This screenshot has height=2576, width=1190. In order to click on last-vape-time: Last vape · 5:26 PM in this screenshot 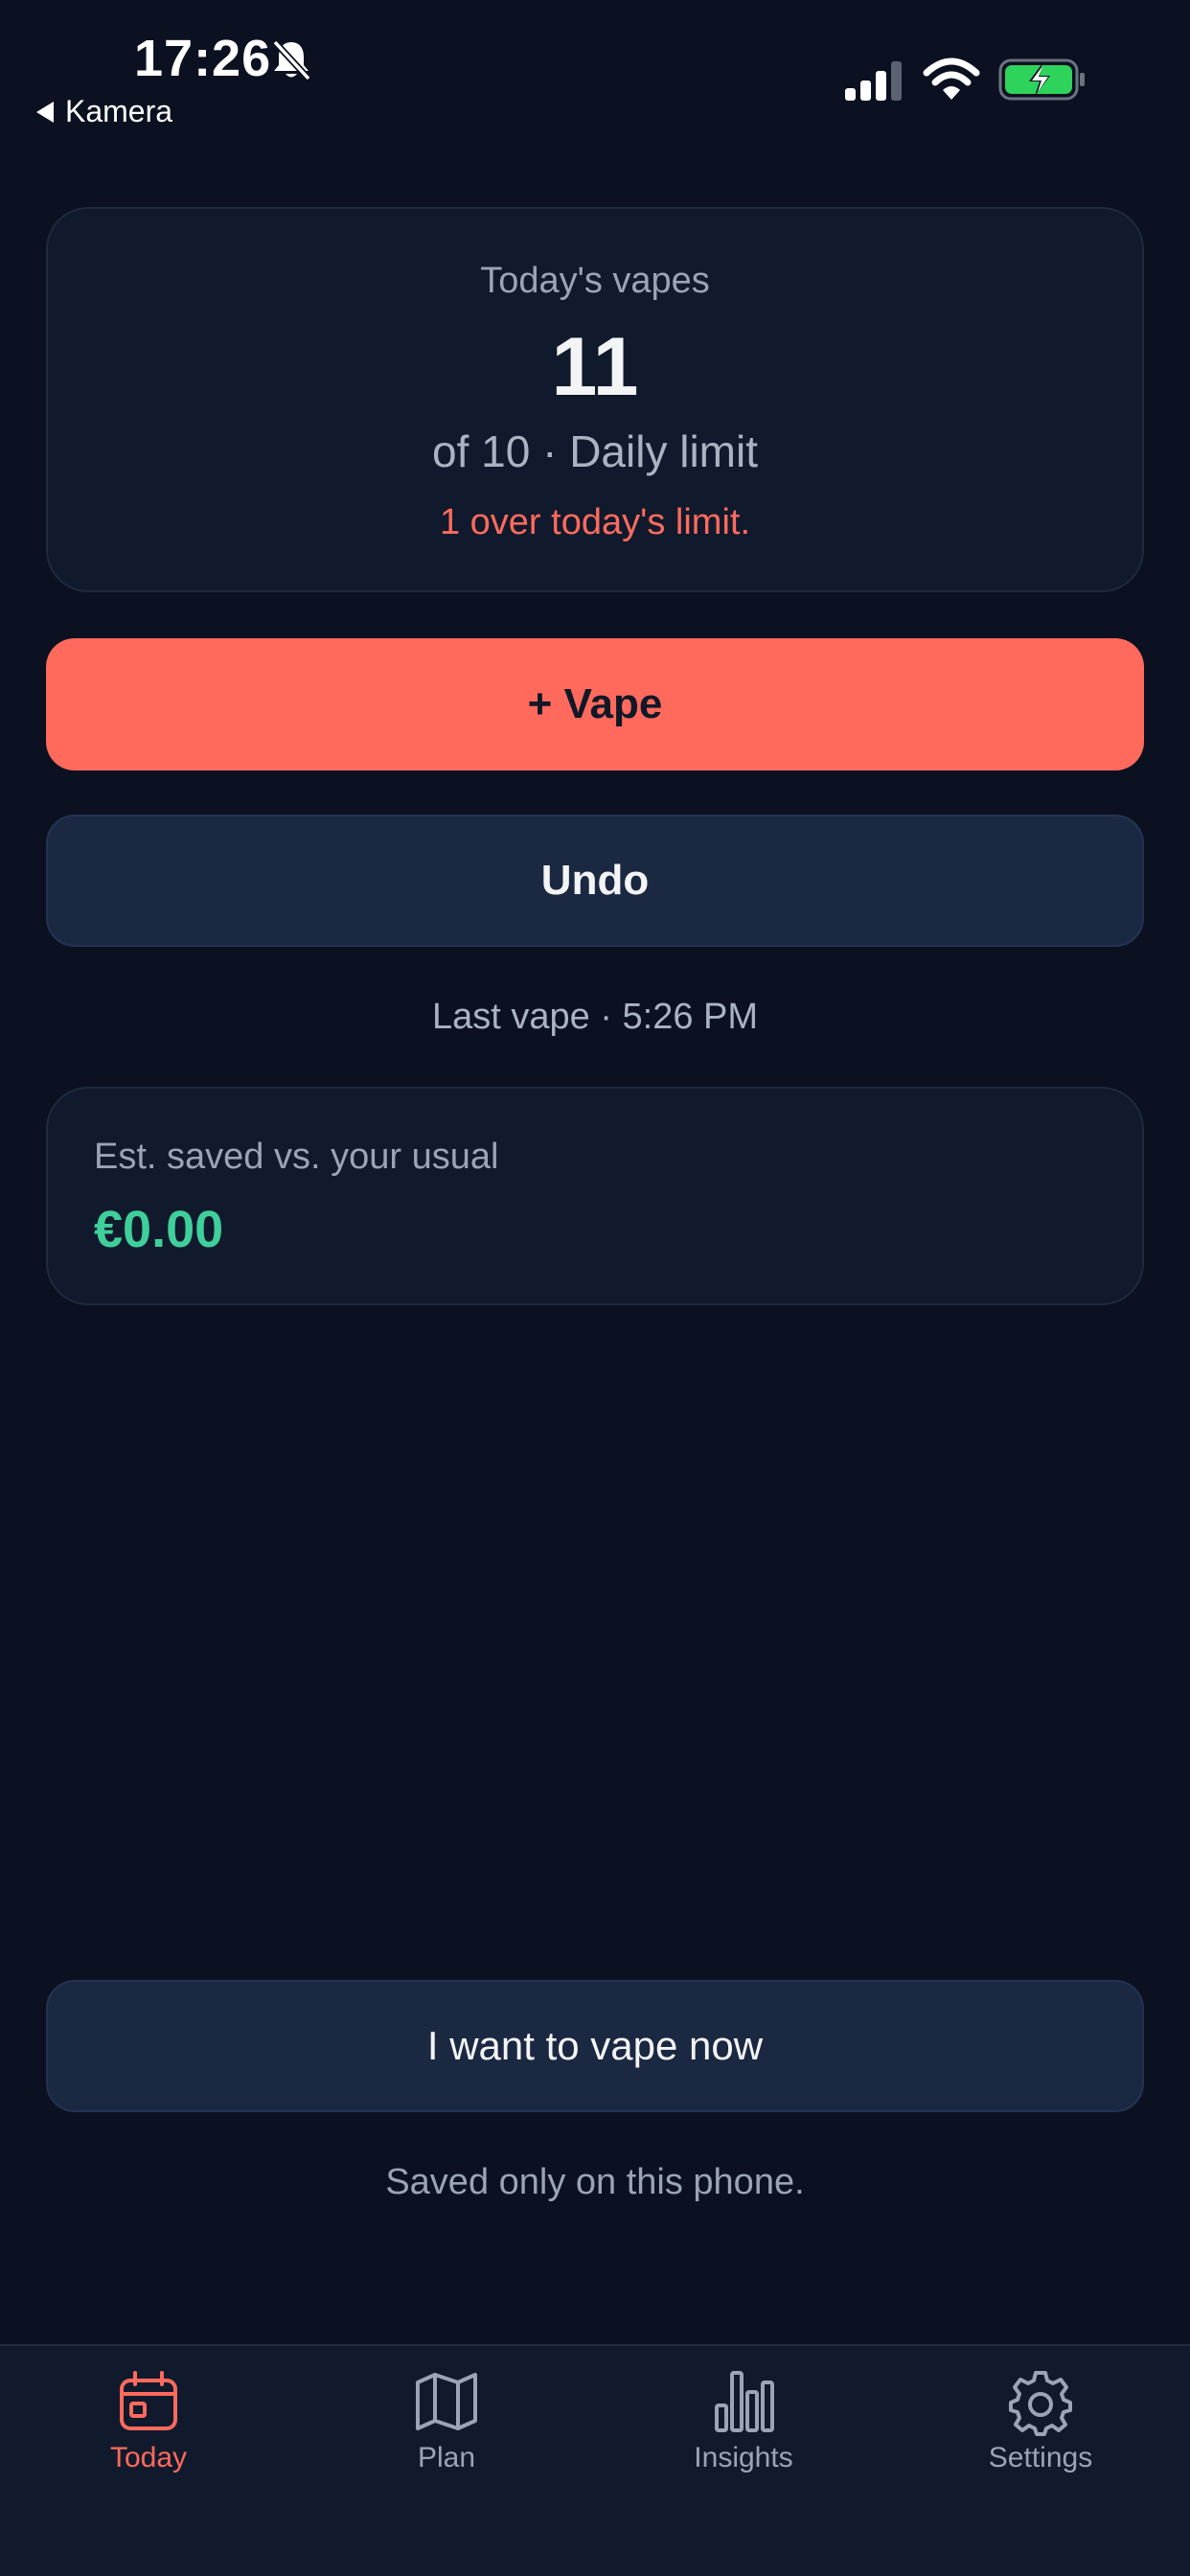, I will do `click(595, 1017)`.